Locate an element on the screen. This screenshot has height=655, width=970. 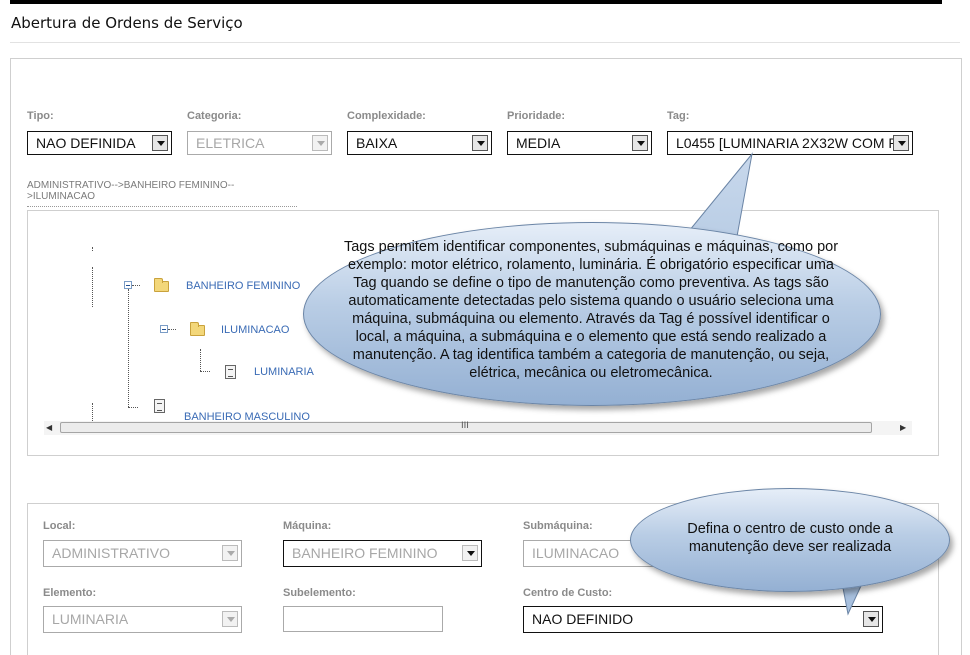
tag-value: L0455 [LUMINARIA 2X32W COM PI is located at coordinates (789, 143).